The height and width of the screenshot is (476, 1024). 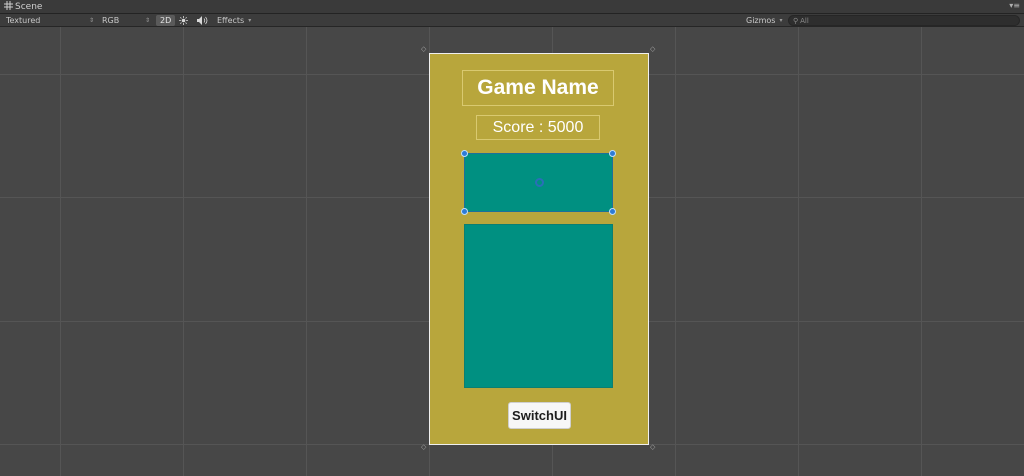 What do you see at coordinates (50, 20) in the screenshot?
I see `render-mode-dropdown: Textured ⇕` at bounding box center [50, 20].